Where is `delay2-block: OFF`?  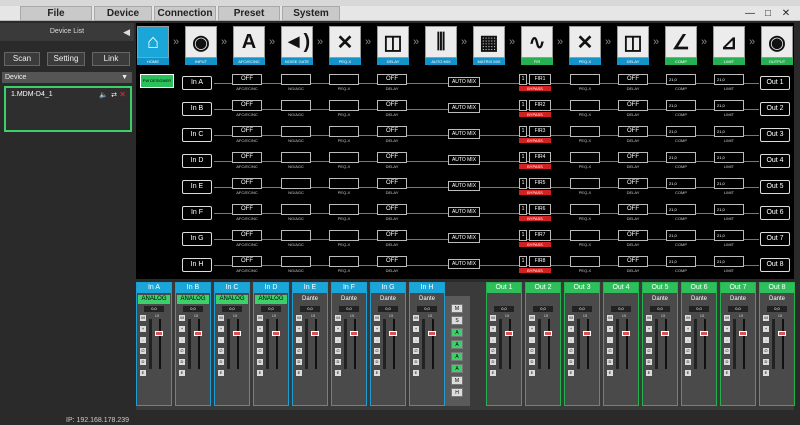 delay2-block: OFF is located at coordinates (633, 79).